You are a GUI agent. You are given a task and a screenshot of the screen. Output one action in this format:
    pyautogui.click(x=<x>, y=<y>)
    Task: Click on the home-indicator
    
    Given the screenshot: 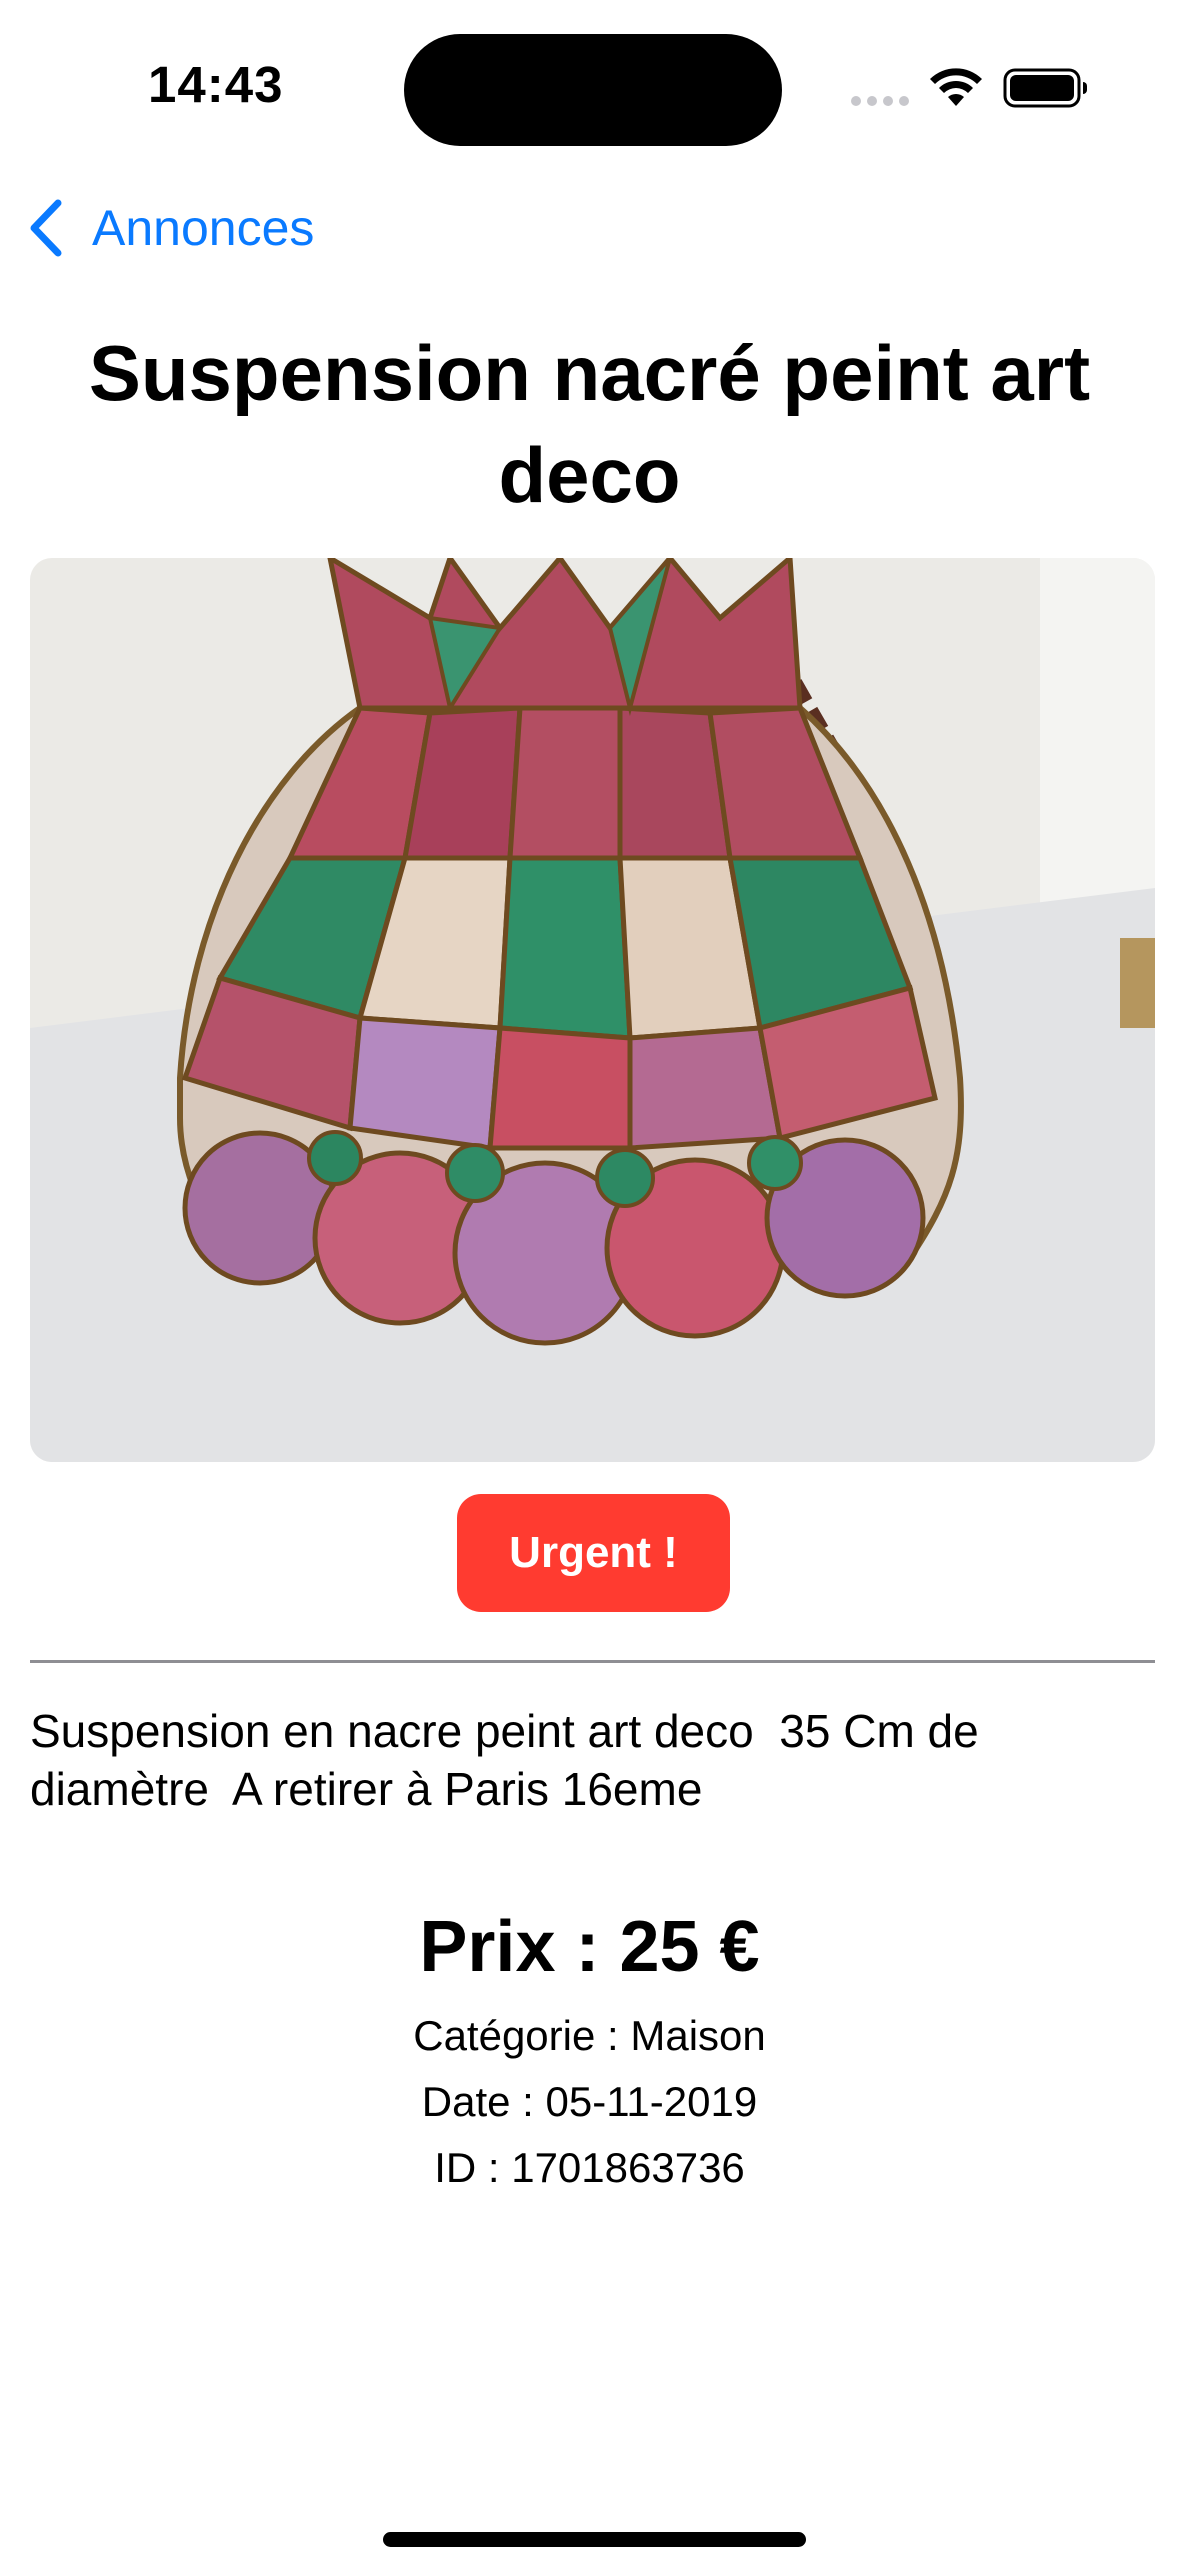 What is the action you would take?
    pyautogui.click(x=594, y=2539)
    